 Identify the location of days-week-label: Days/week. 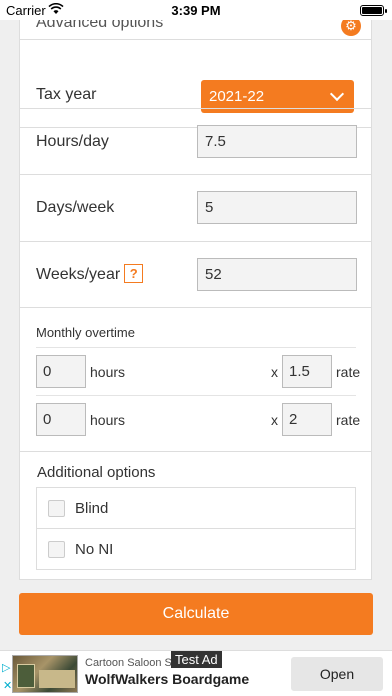
(75, 207).